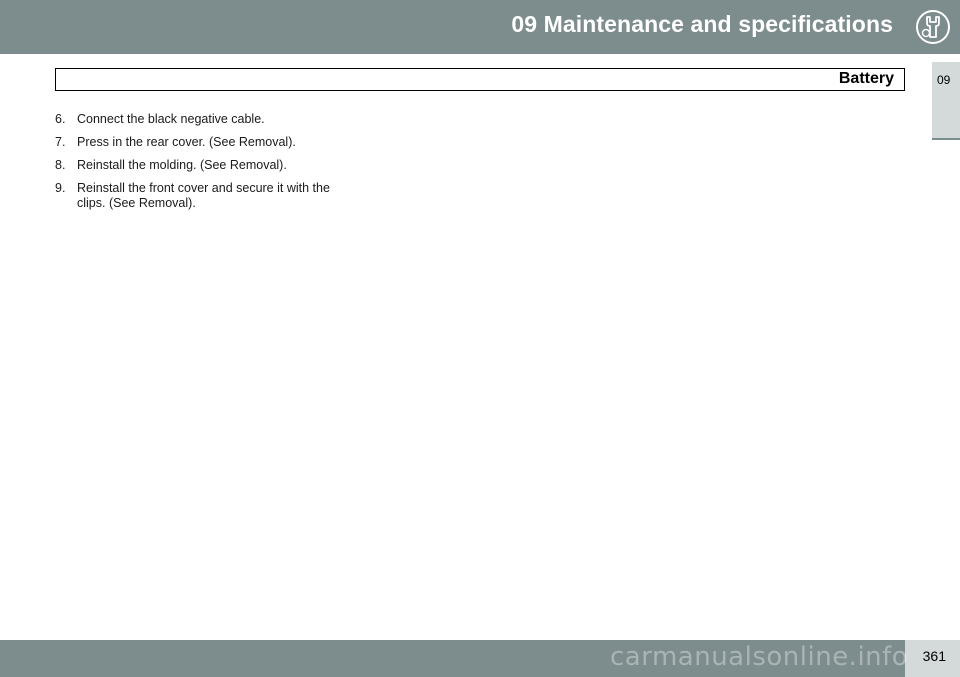 This screenshot has width=960, height=677. What do you see at coordinates (946, 101) in the screenshot?
I see `chapter-side-tab: 09` at bounding box center [946, 101].